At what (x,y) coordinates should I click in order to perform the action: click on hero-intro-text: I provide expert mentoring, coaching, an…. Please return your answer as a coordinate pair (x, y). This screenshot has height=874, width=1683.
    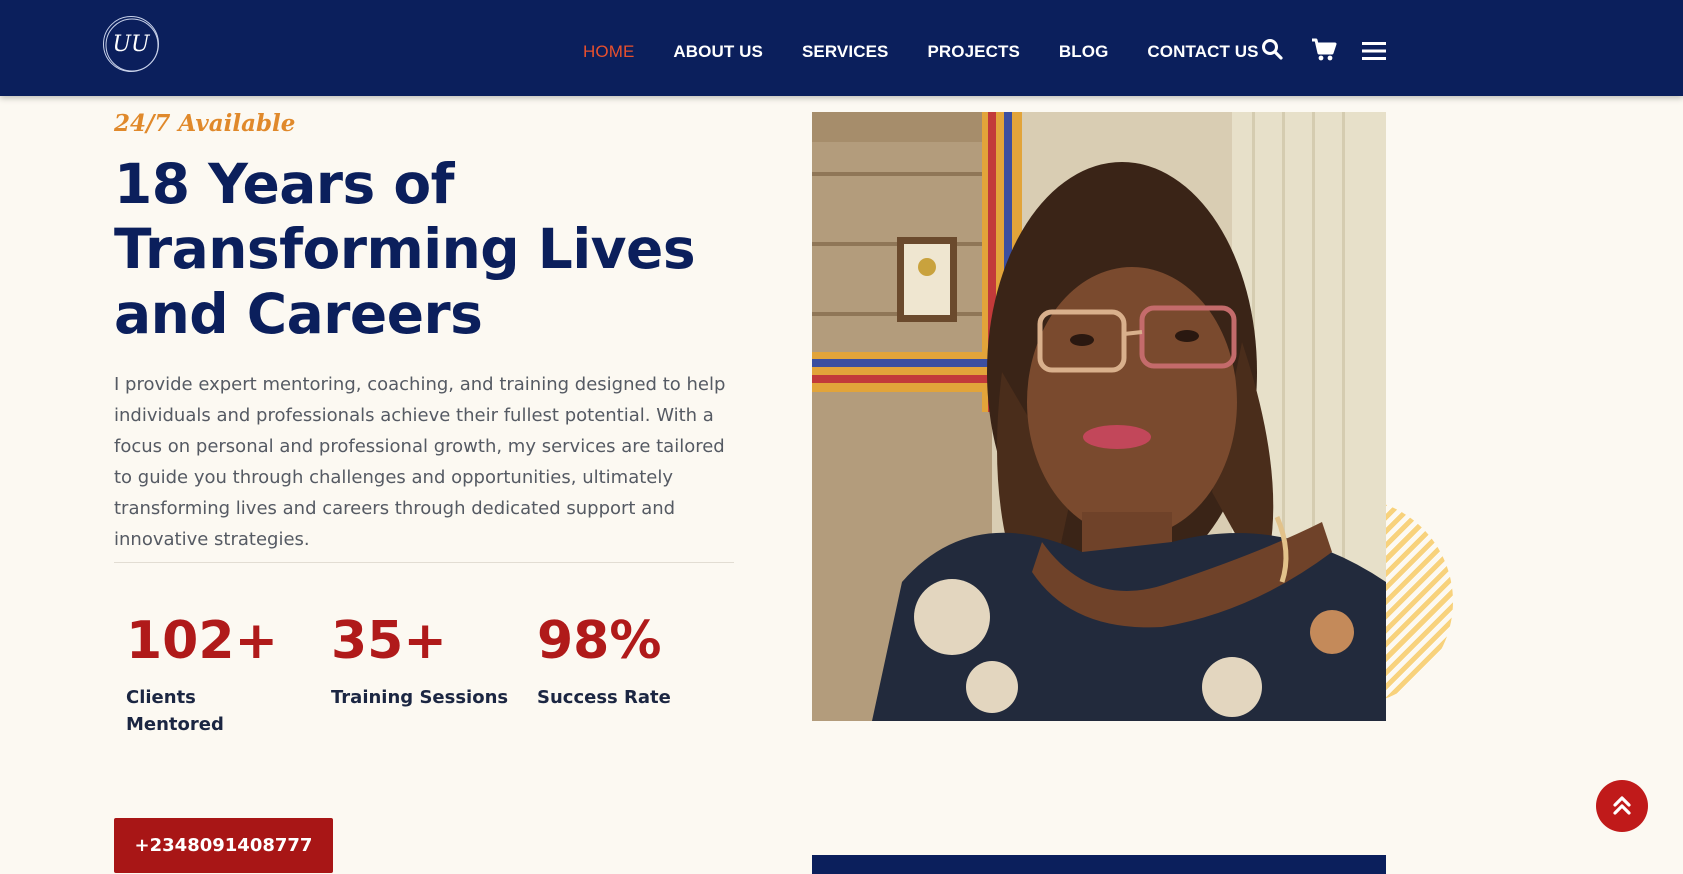
    Looking at the image, I should click on (420, 462).